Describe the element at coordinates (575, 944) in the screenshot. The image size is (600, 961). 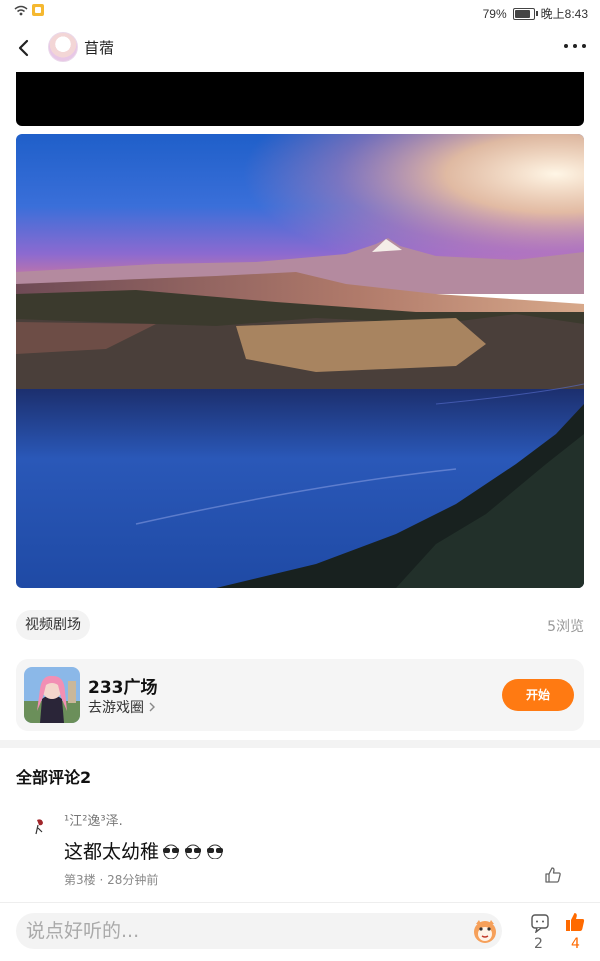
I see `like-count: 4` at that location.